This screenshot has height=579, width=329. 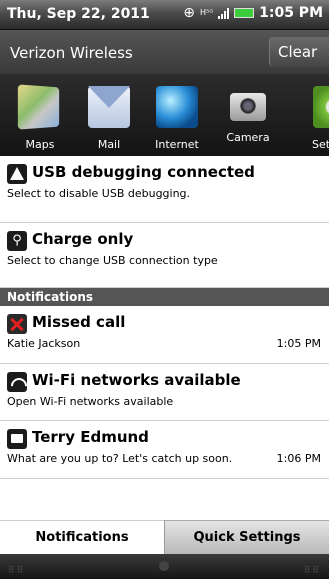 I want to click on carrier-bar: Verizon Wireless Clear, so click(x=164, y=52).